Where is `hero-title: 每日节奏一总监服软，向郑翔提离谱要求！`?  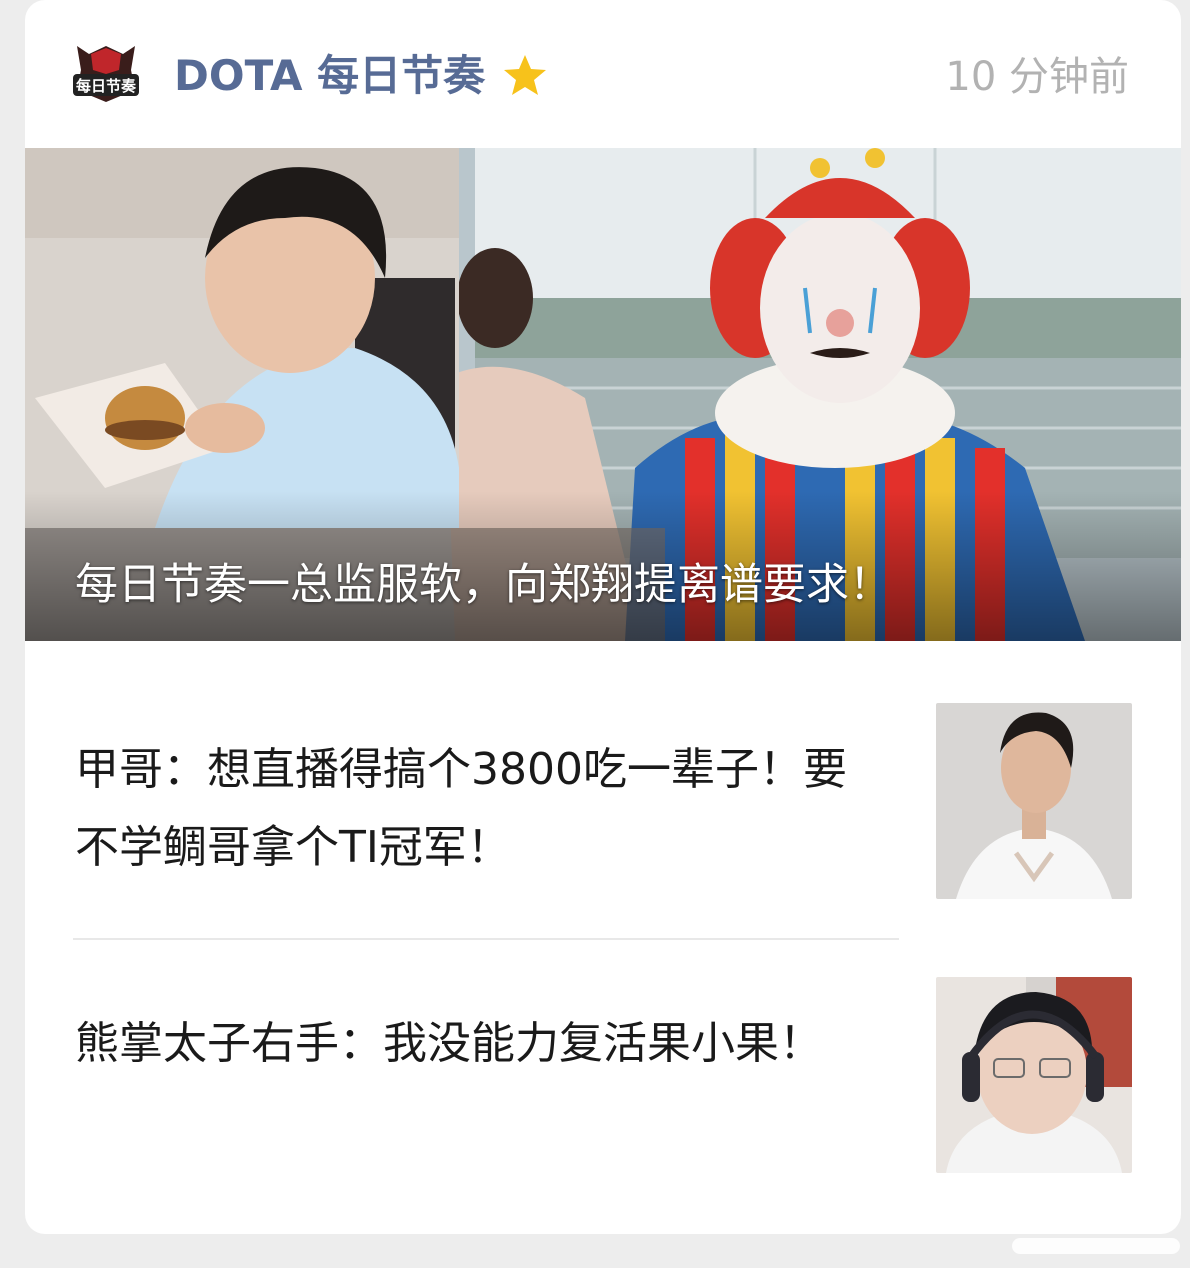
hero-title: 每日节奏一总监服软，向郑翔提离谱要求！ is located at coordinates (483, 585).